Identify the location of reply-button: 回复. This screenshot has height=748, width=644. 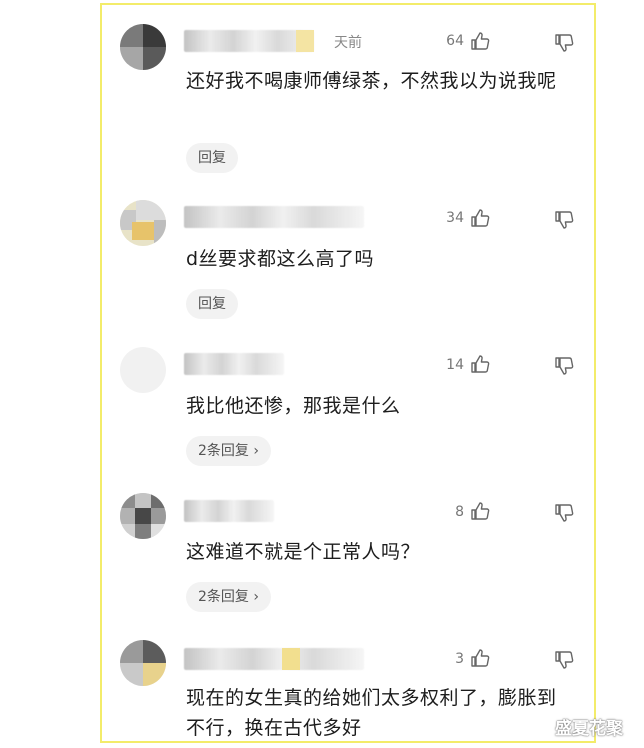
(212, 304).